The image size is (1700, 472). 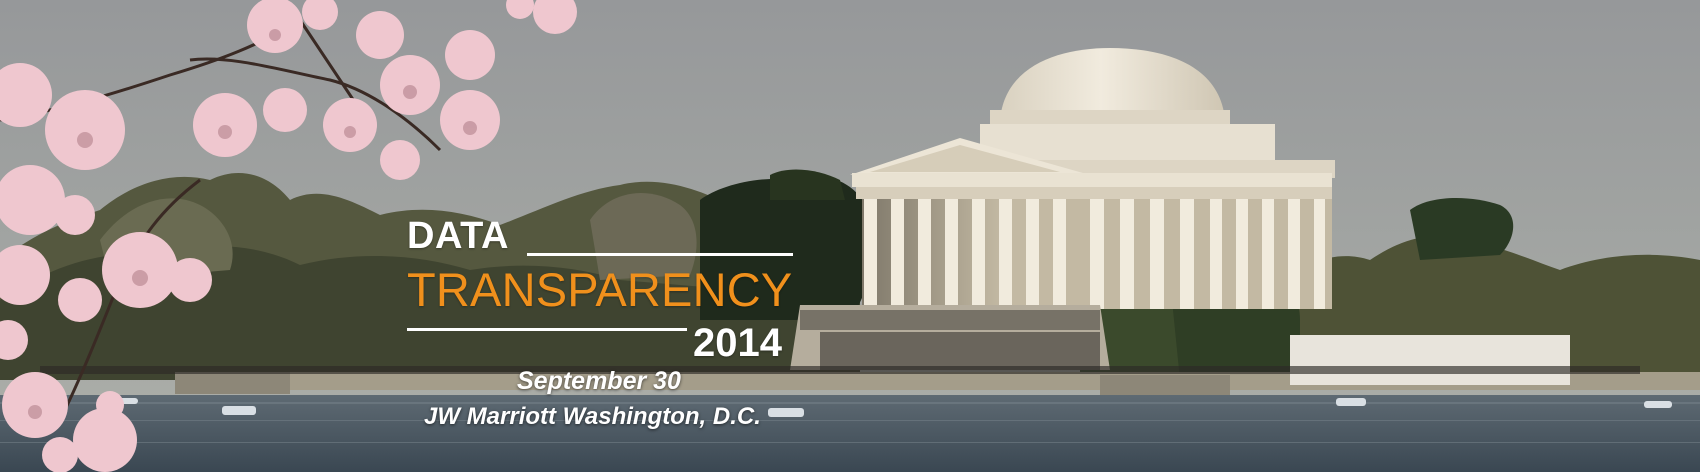 What do you see at coordinates (737, 343) in the screenshot?
I see `event-year: 2014` at bounding box center [737, 343].